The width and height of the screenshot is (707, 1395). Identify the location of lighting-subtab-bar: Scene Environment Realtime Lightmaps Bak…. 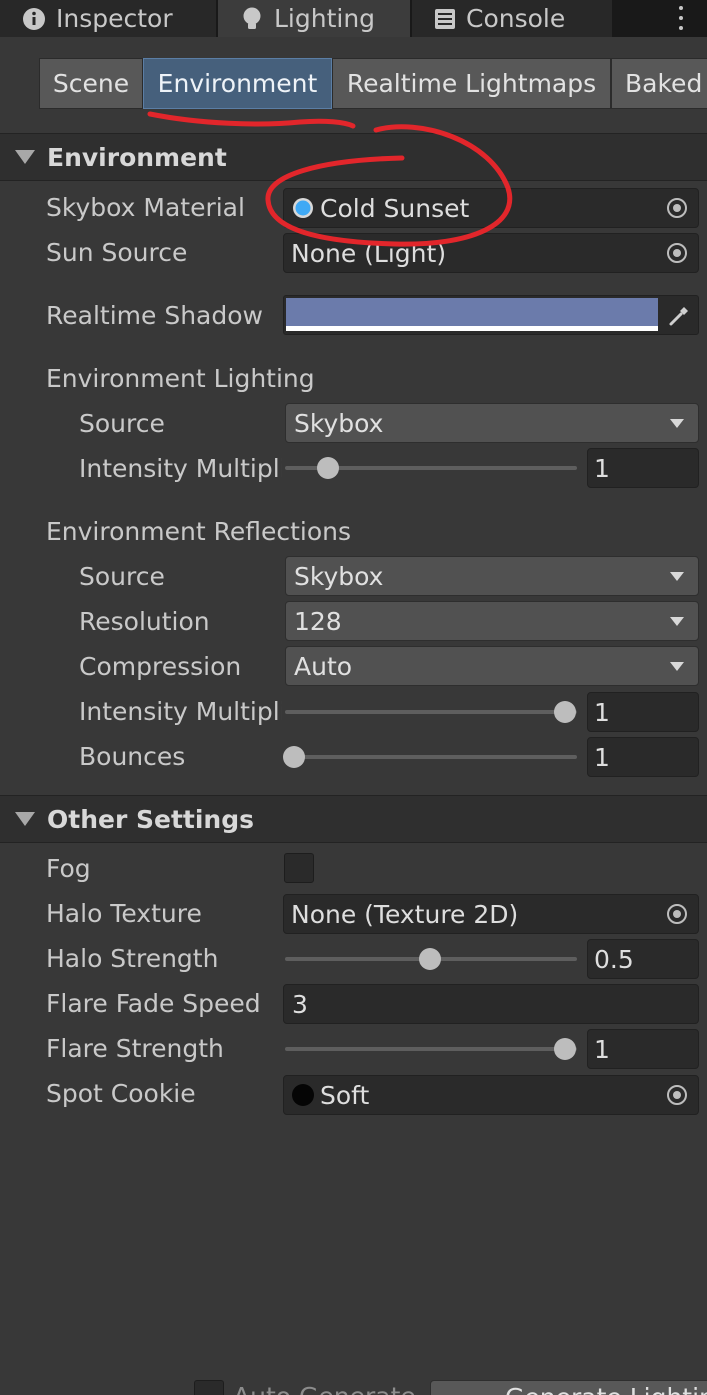
(353, 85).